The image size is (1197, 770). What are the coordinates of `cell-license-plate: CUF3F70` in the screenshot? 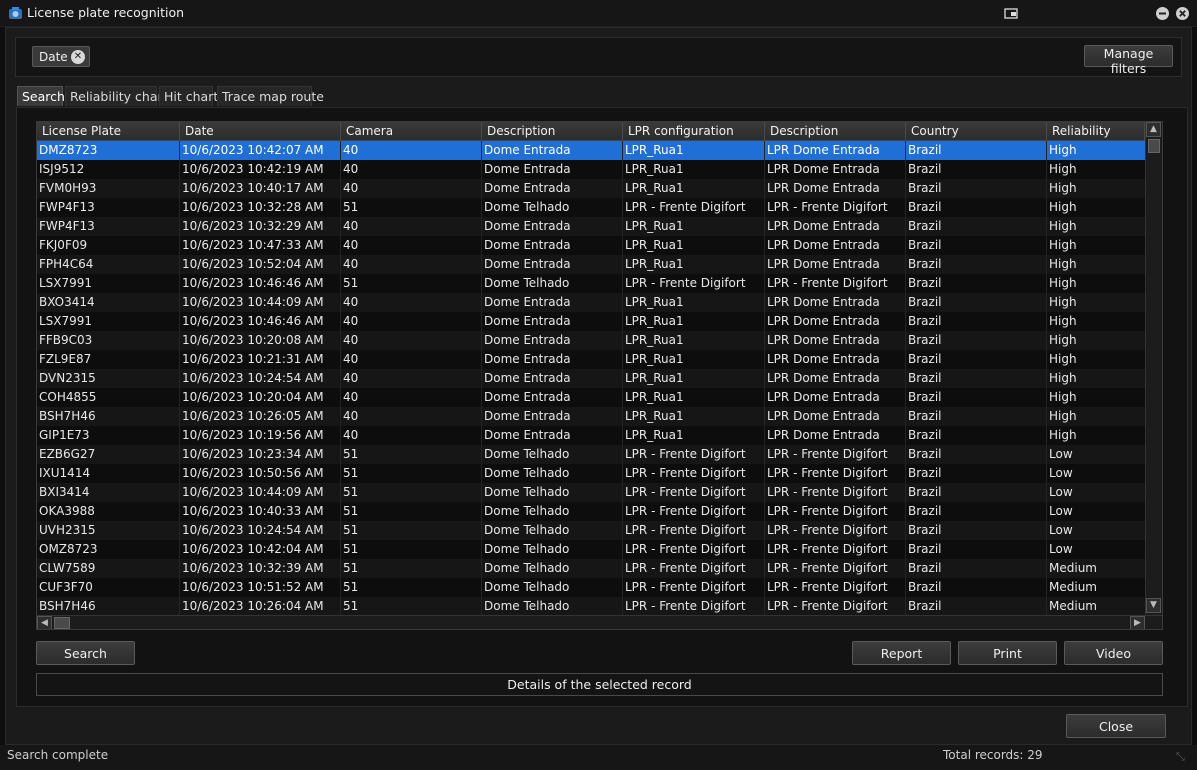 It's located at (66, 587).